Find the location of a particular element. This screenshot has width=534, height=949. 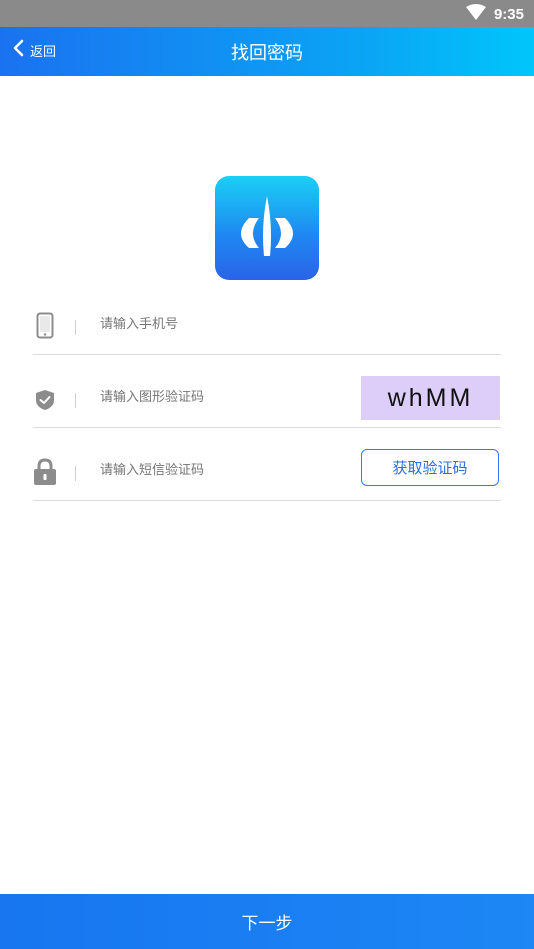

phone-input is located at coordinates (220, 323).